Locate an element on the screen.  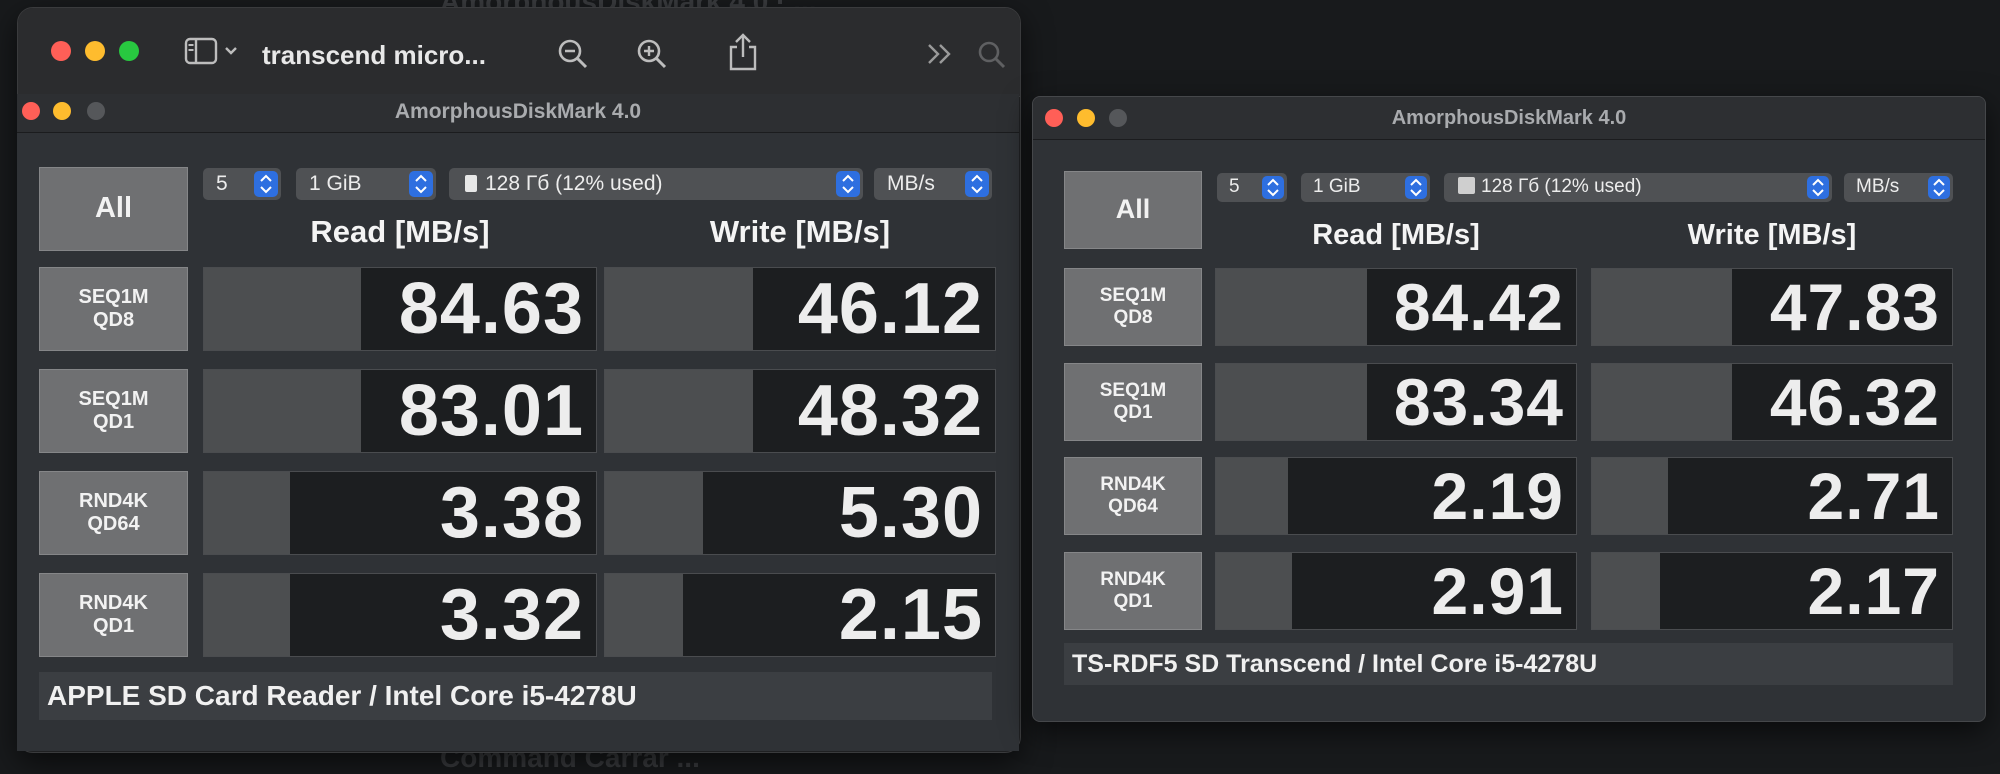
read-result-cell: 83.01 is located at coordinates (400, 411).